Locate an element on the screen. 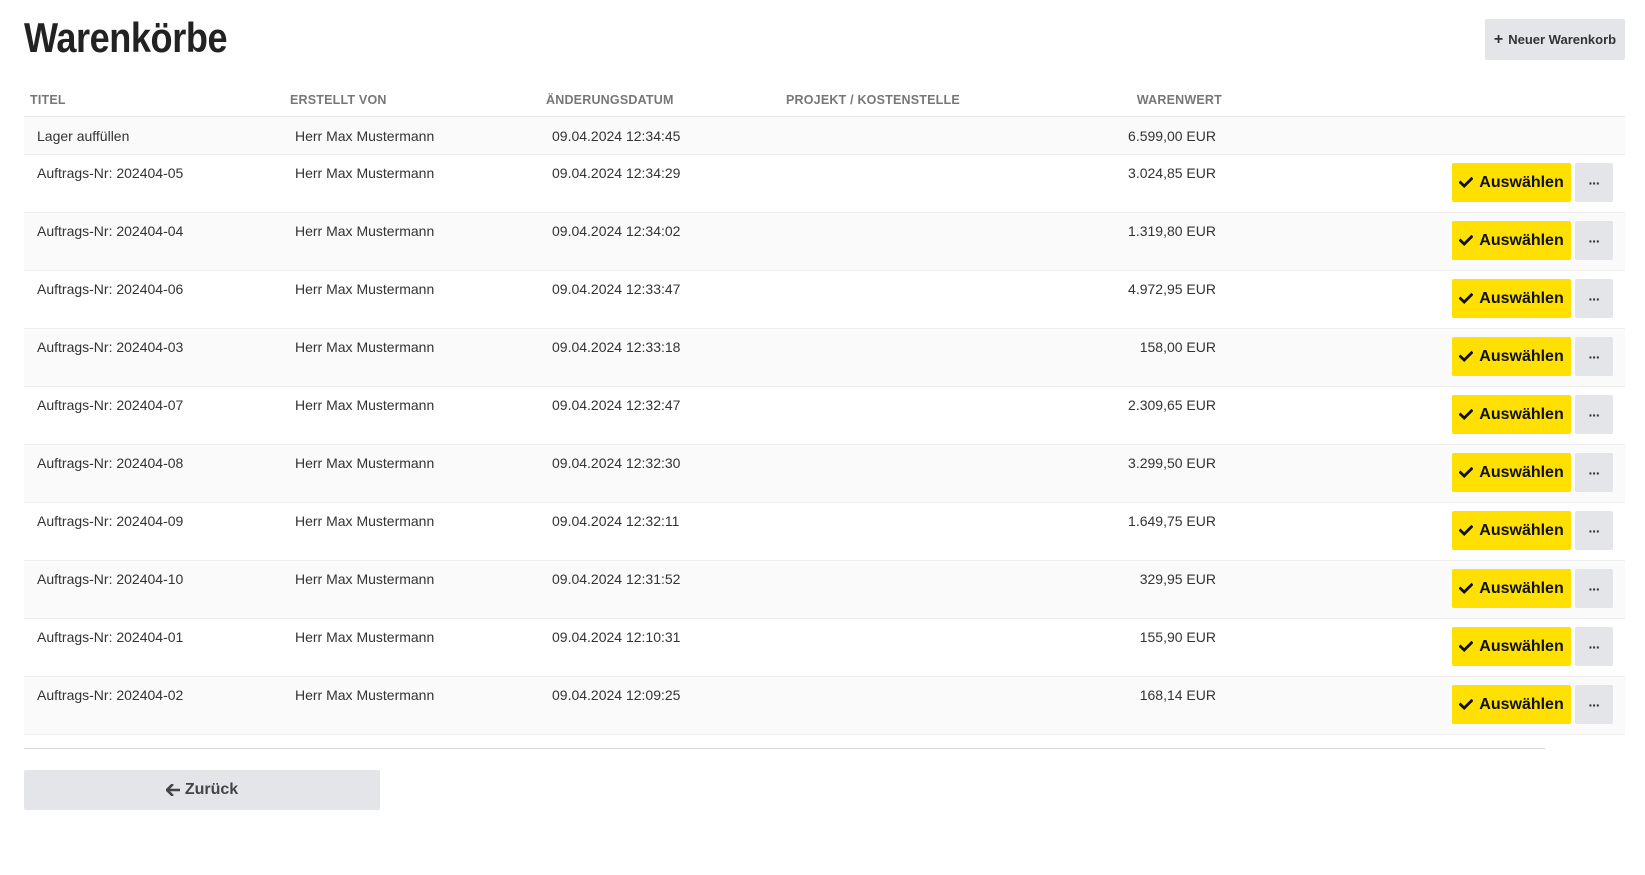 The width and height of the screenshot is (1645, 875). cell-value: 1.319,80 EUR is located at coordinates (1172, 231).